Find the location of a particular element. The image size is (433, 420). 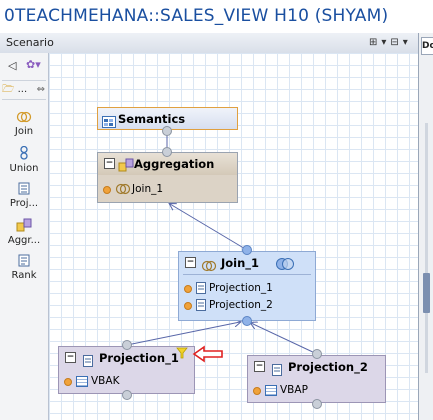

projection1-table-label: VBAK is located at coordinates (105, 381).